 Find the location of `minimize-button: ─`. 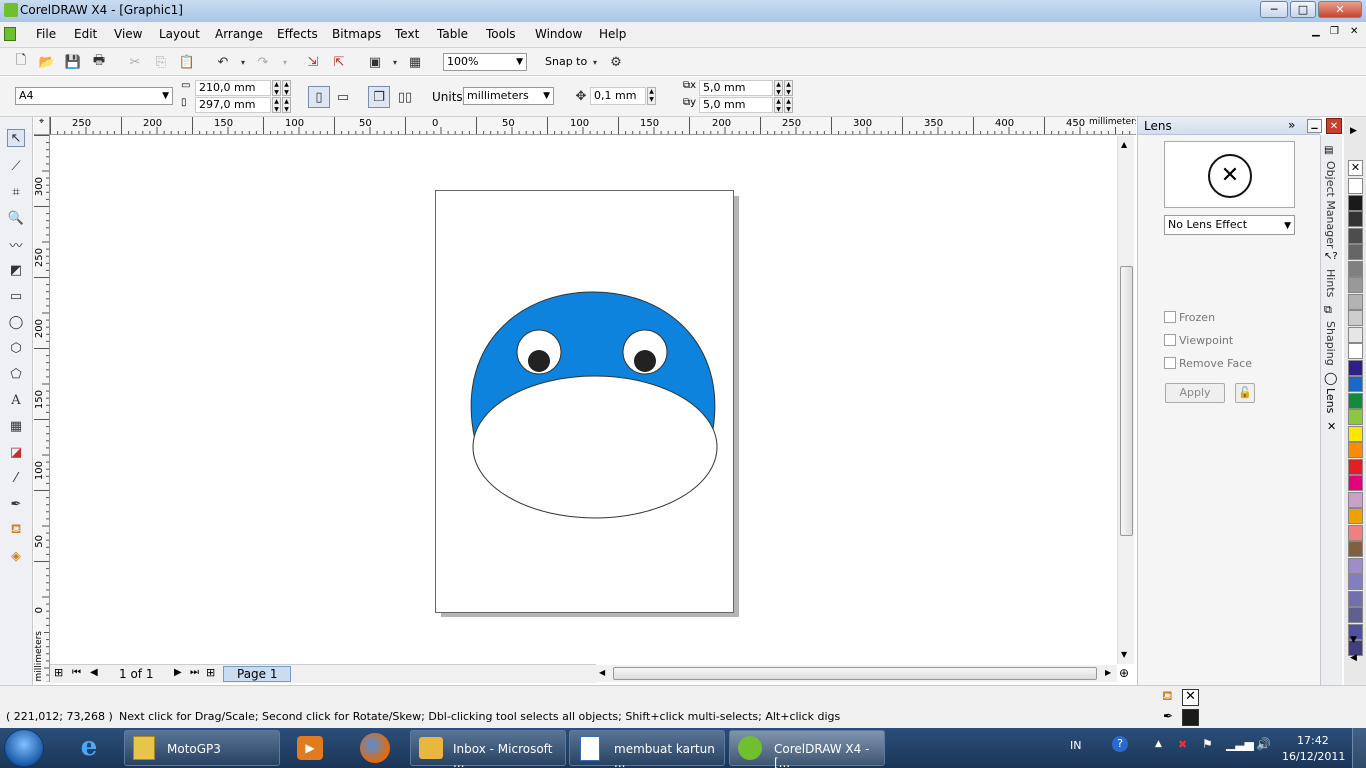

minimize-button: ─ is located at coordinates (1274, 9).